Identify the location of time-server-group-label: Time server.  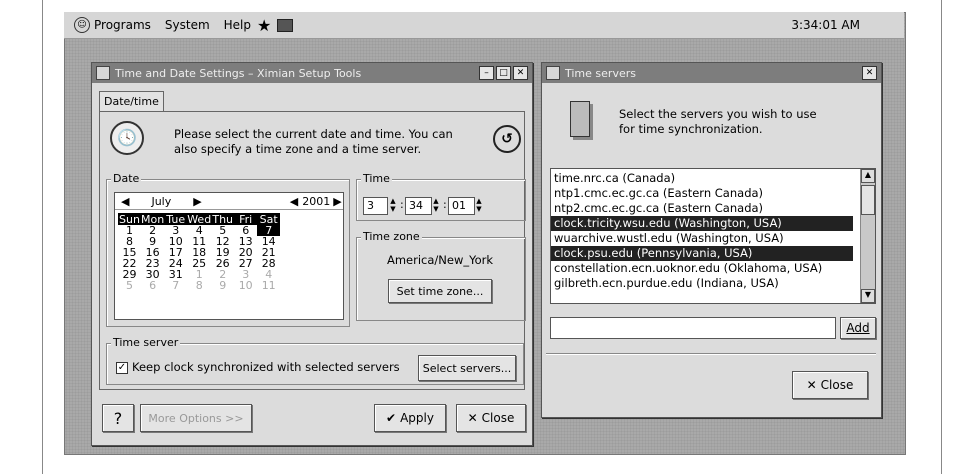
(146, 342).